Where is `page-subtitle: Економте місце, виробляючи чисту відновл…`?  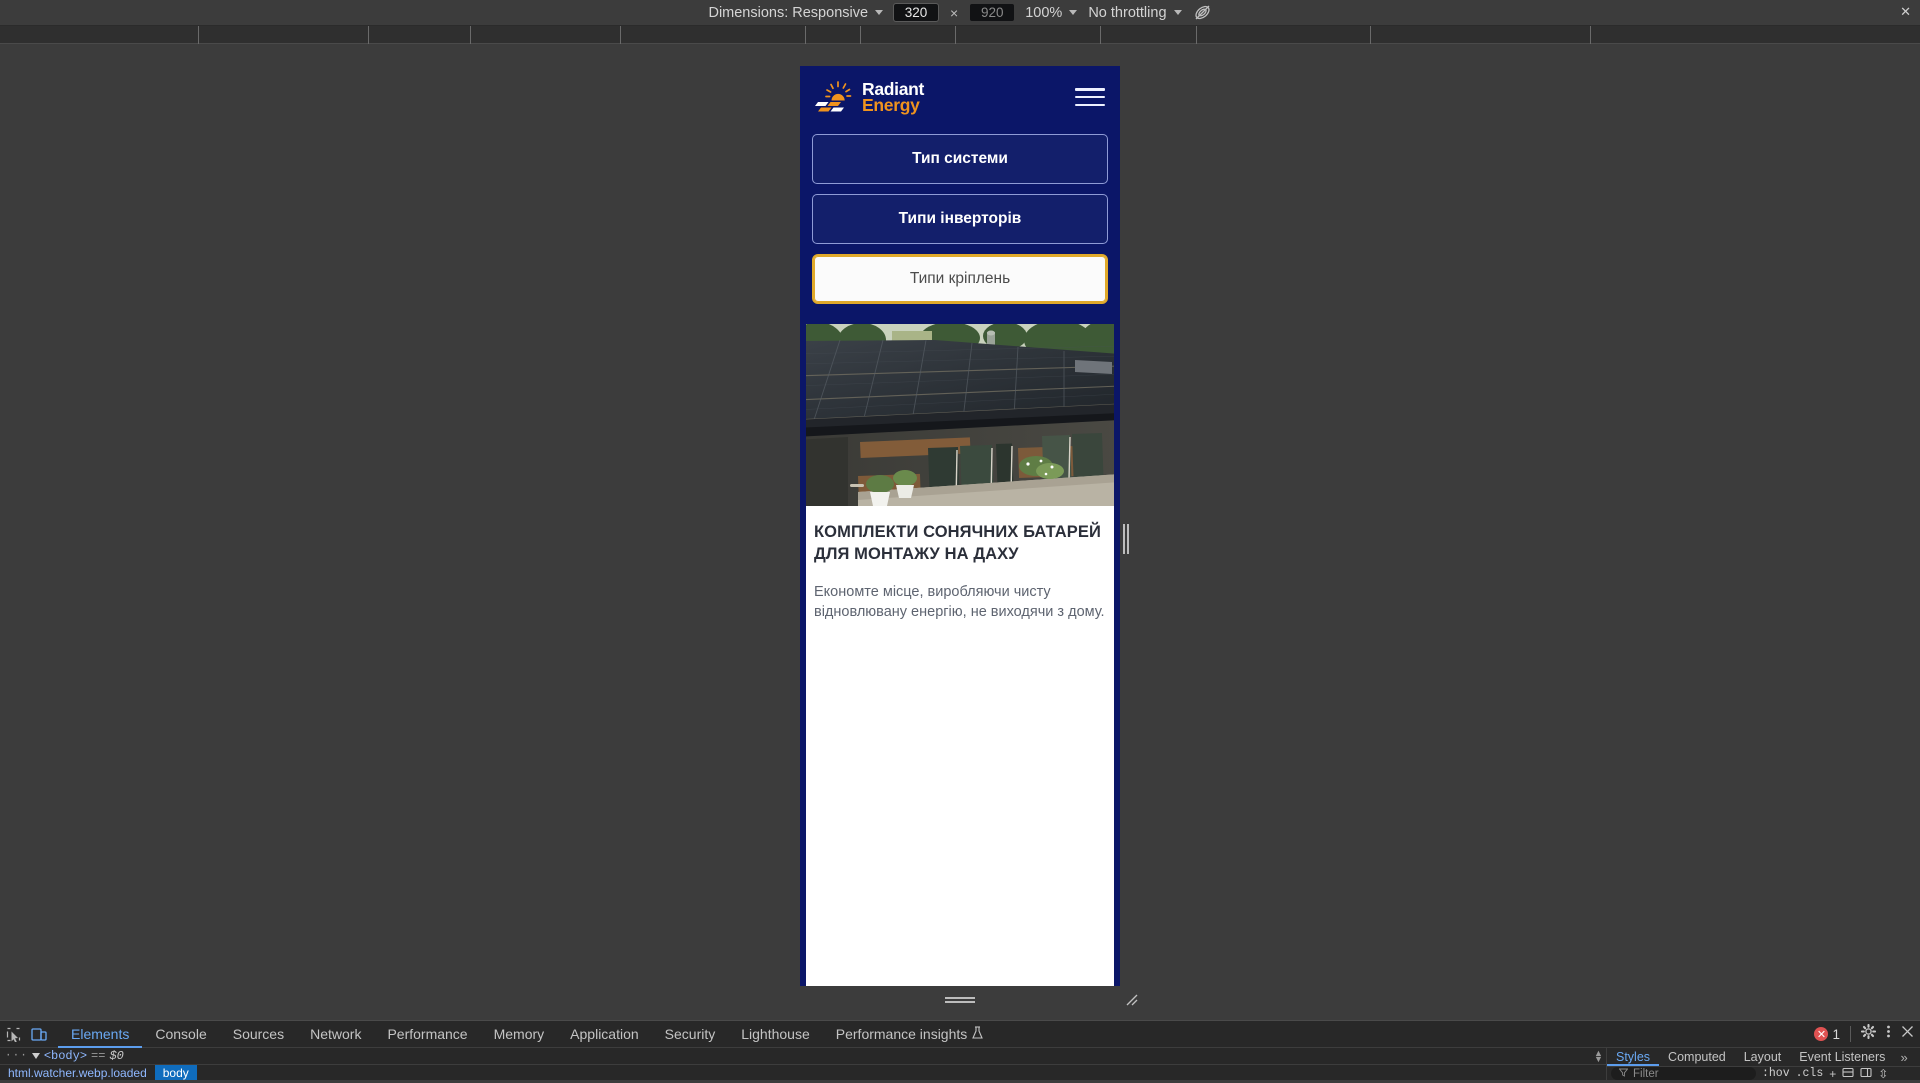
page-subtitle: Економте місце, виробляючи чисту відновл… is located at coordinates (959, 602).